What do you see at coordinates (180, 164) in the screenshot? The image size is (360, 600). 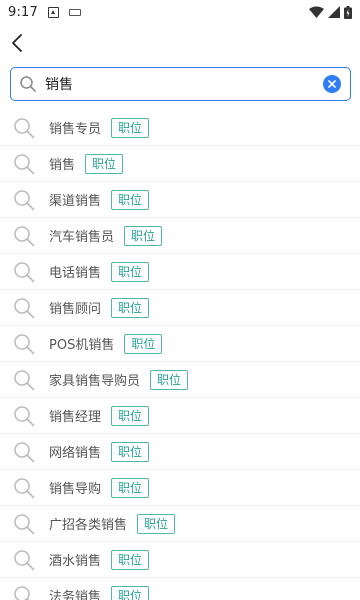 I see `suggestion-item: 销售 职位` at bounding box center [180, 164].